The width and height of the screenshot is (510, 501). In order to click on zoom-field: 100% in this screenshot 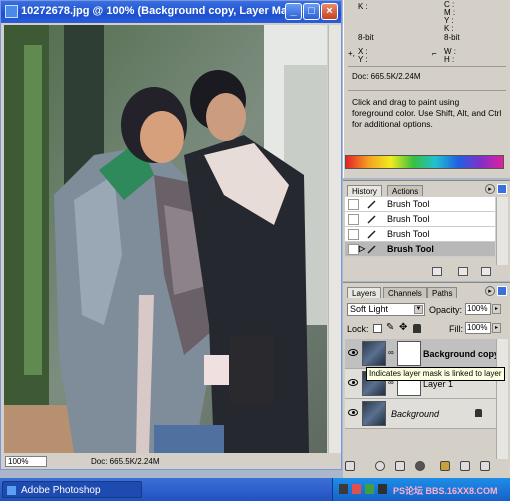, I will do `click(26, 461)`.